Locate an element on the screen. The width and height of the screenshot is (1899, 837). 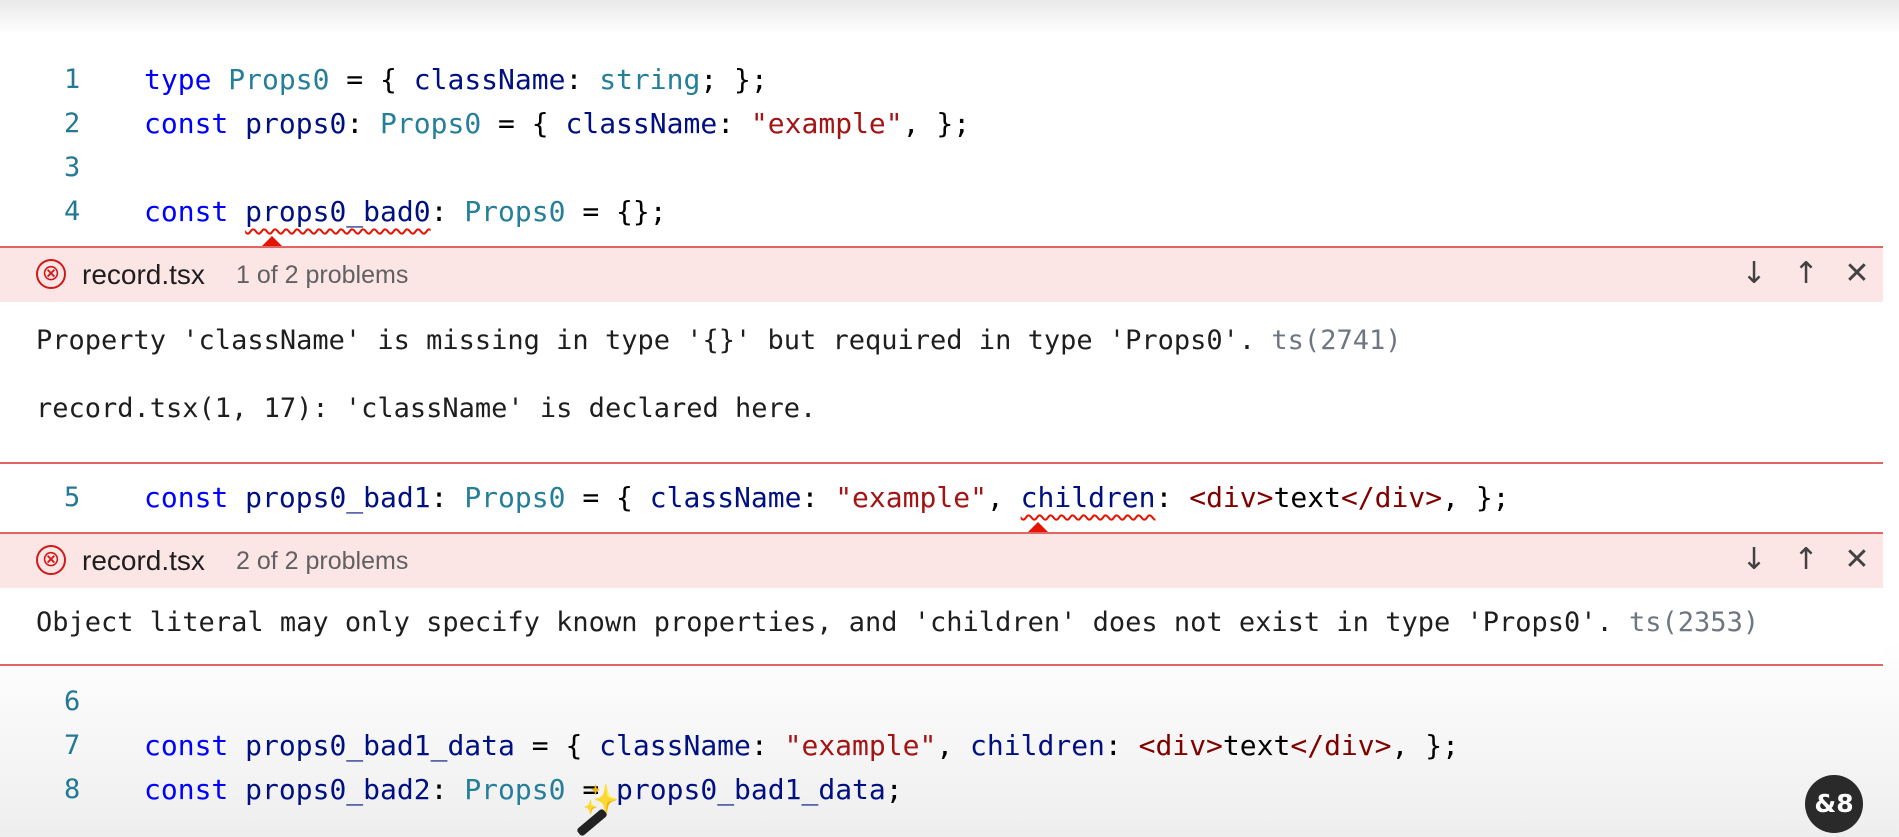
code-text: const props0_bad0: Props0 = {}; is located at coordinates (405, 212).